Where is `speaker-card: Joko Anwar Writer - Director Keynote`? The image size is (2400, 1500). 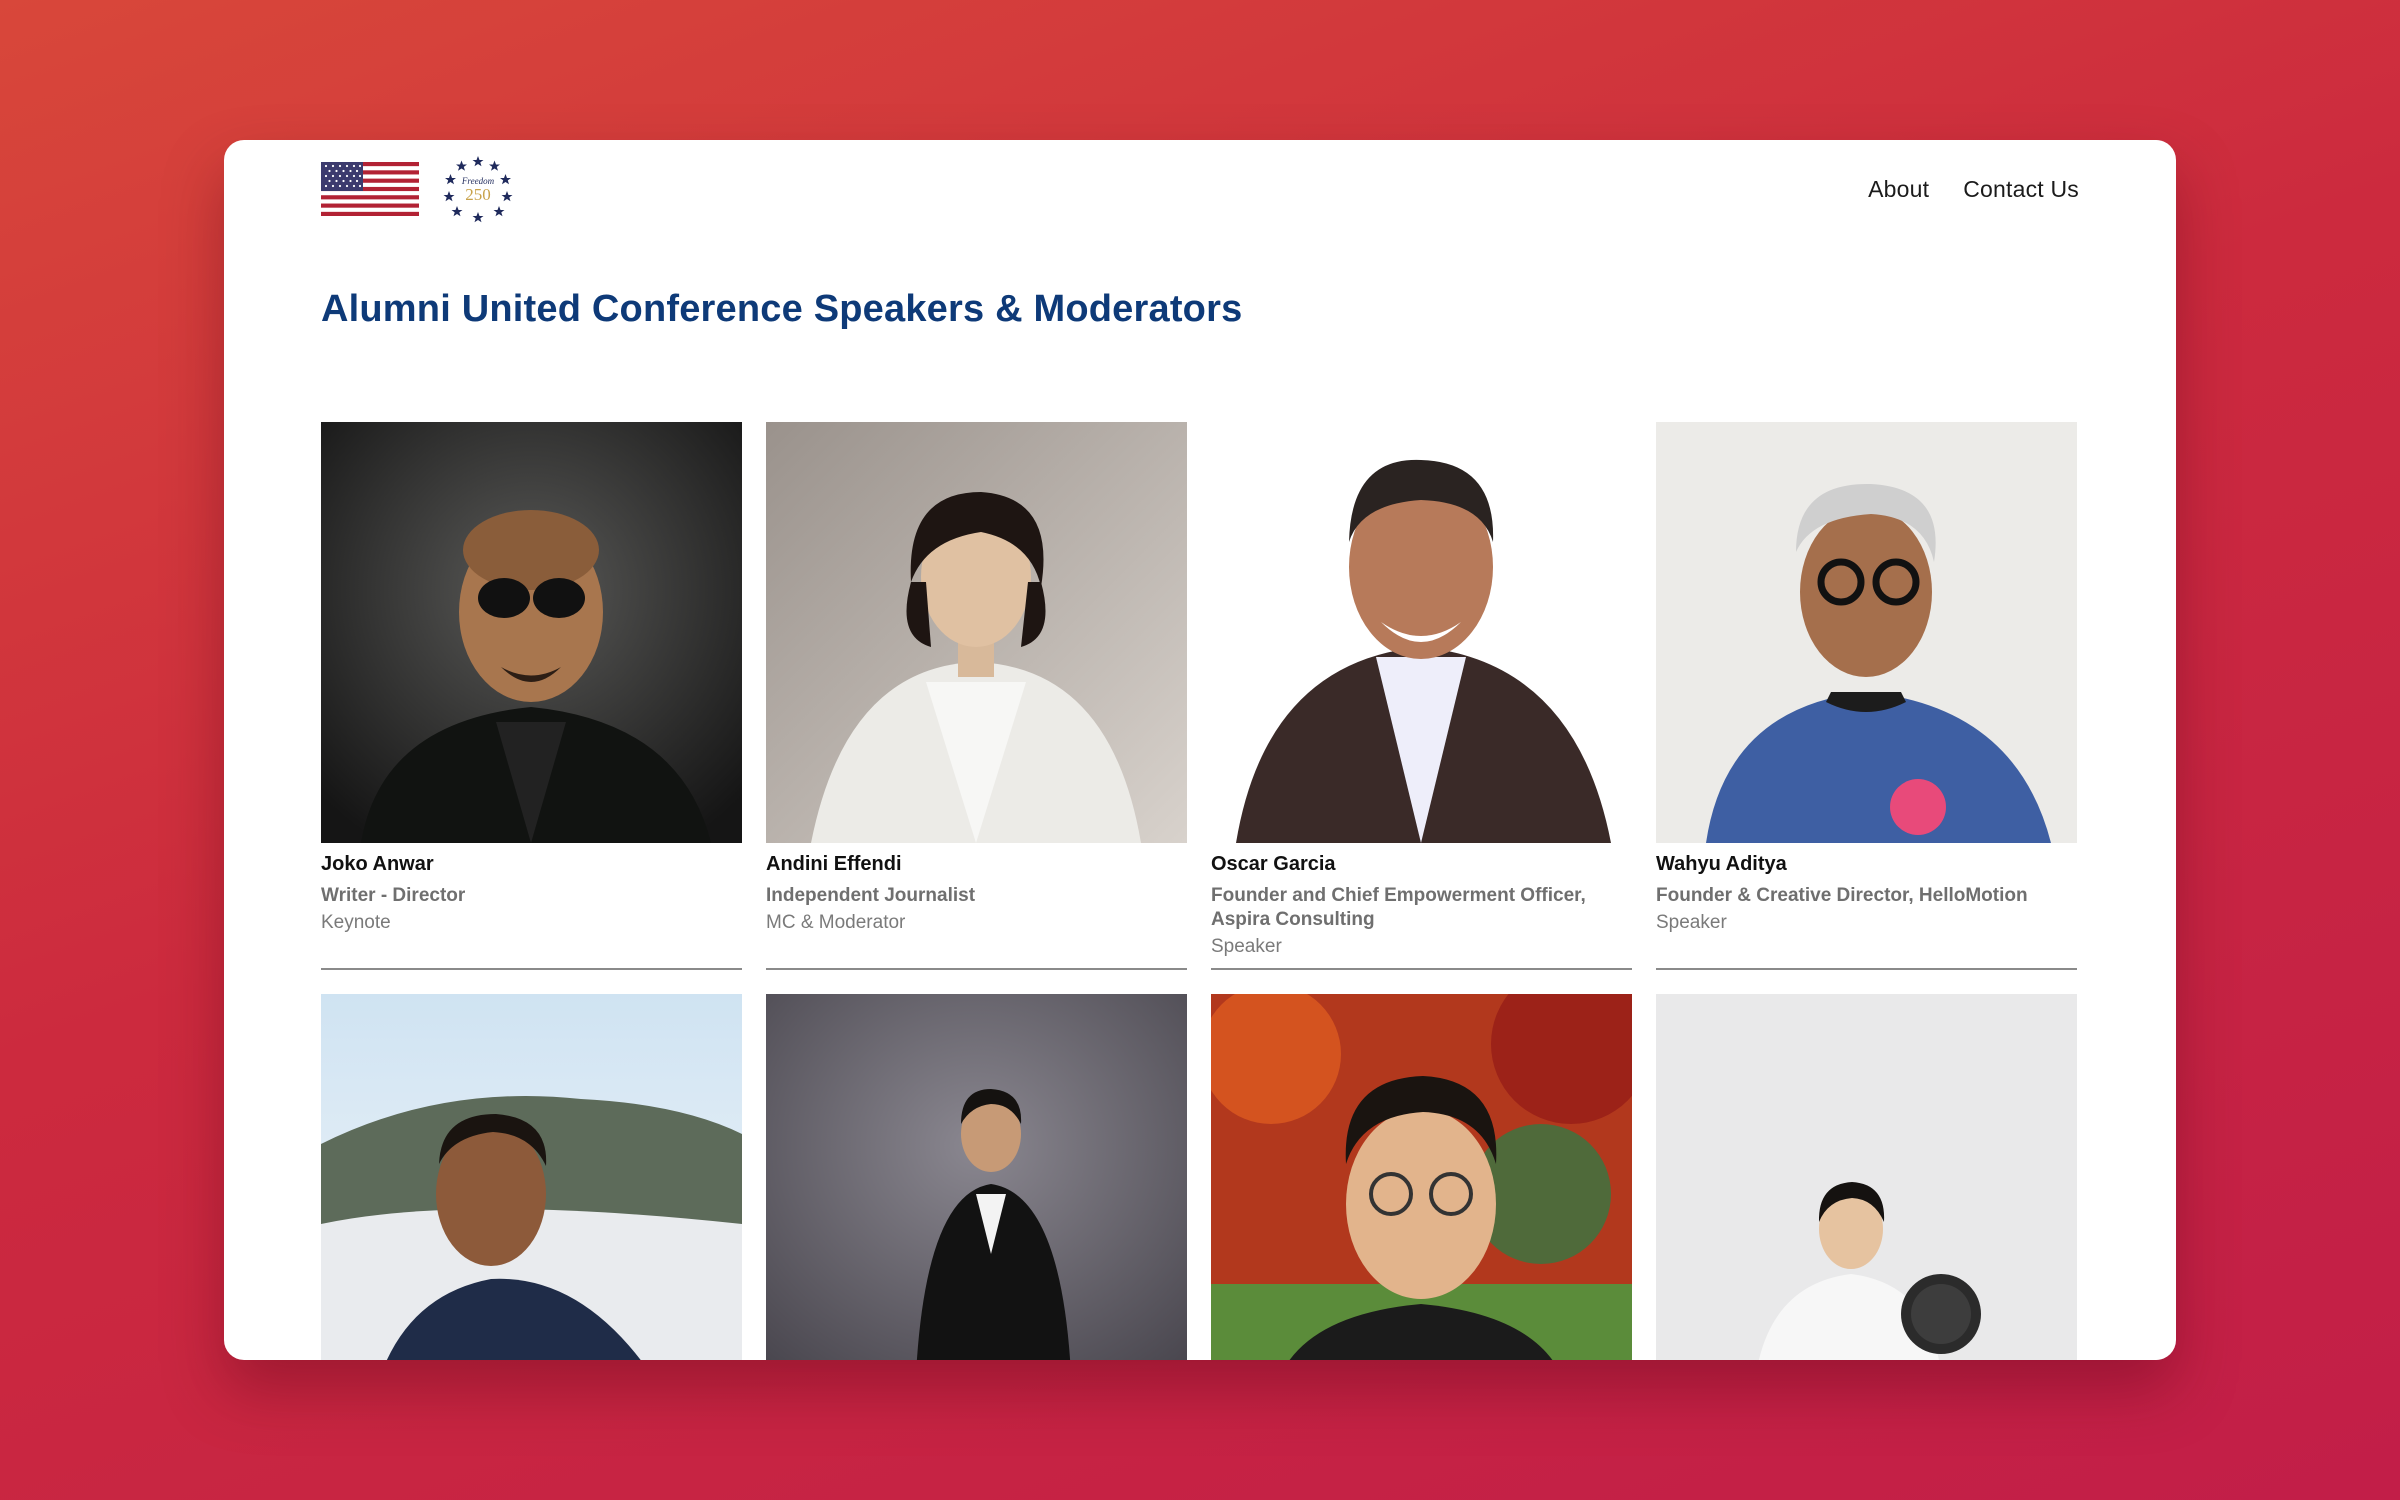
speaker-card: Joko Anwar Writer - Director Keynote is located at coordinates (531, 696).